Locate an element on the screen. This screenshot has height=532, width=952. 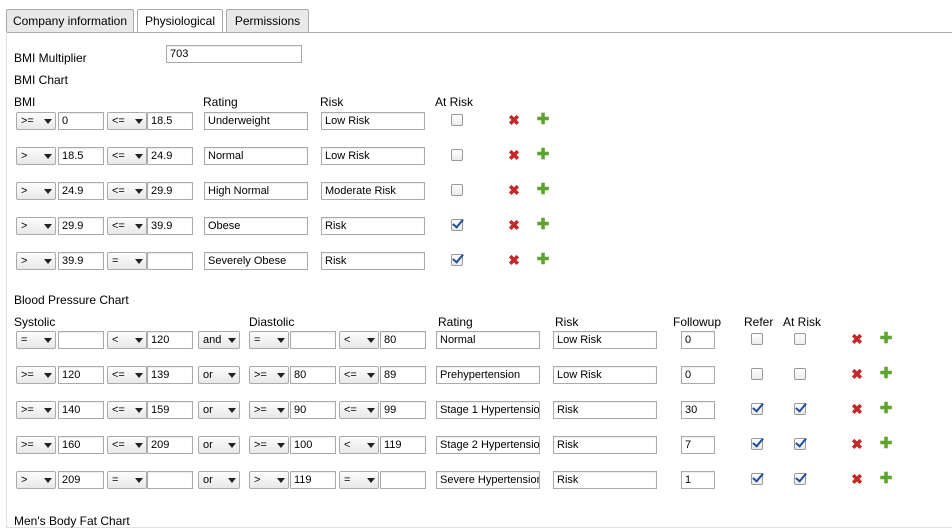
bp-diastolic-value2-input: 119 is located at coordinates (403, 445).